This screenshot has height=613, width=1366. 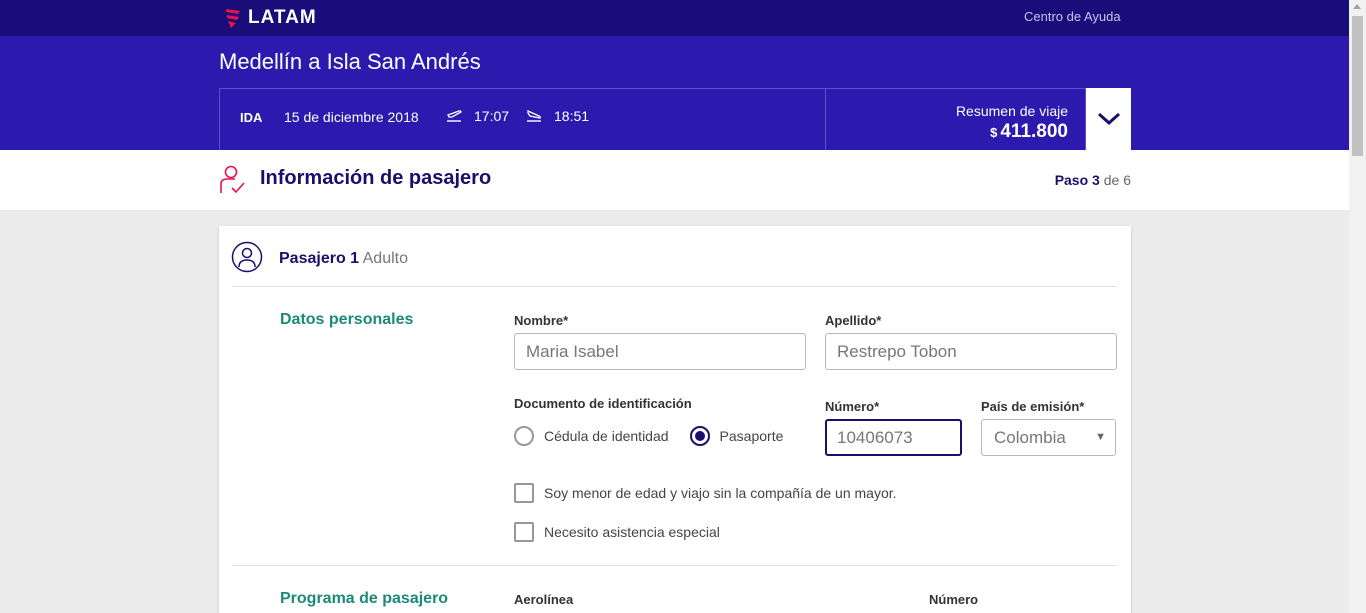 What do you see at coordinates (544, 599) in the screenshot?
I see `aerolinea-label: Aerolínea` at bounding box center [544, 599].